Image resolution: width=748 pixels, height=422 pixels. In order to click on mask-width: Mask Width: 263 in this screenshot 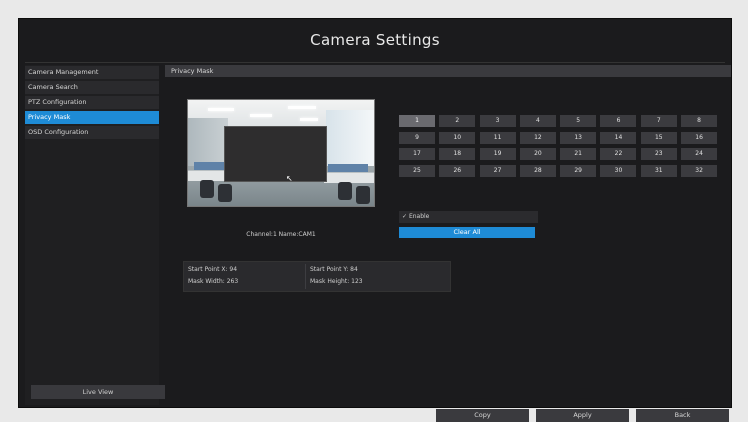, I will do `click(213, 281)`.